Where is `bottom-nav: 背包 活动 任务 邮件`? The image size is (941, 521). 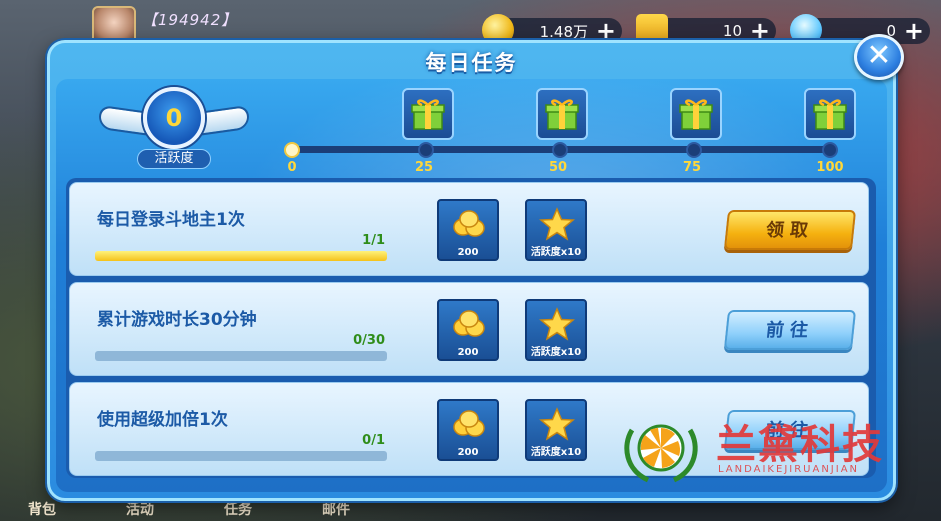
bottom-nav: 背包 活动 任务 邮件 is located at coordinates (210, 510).